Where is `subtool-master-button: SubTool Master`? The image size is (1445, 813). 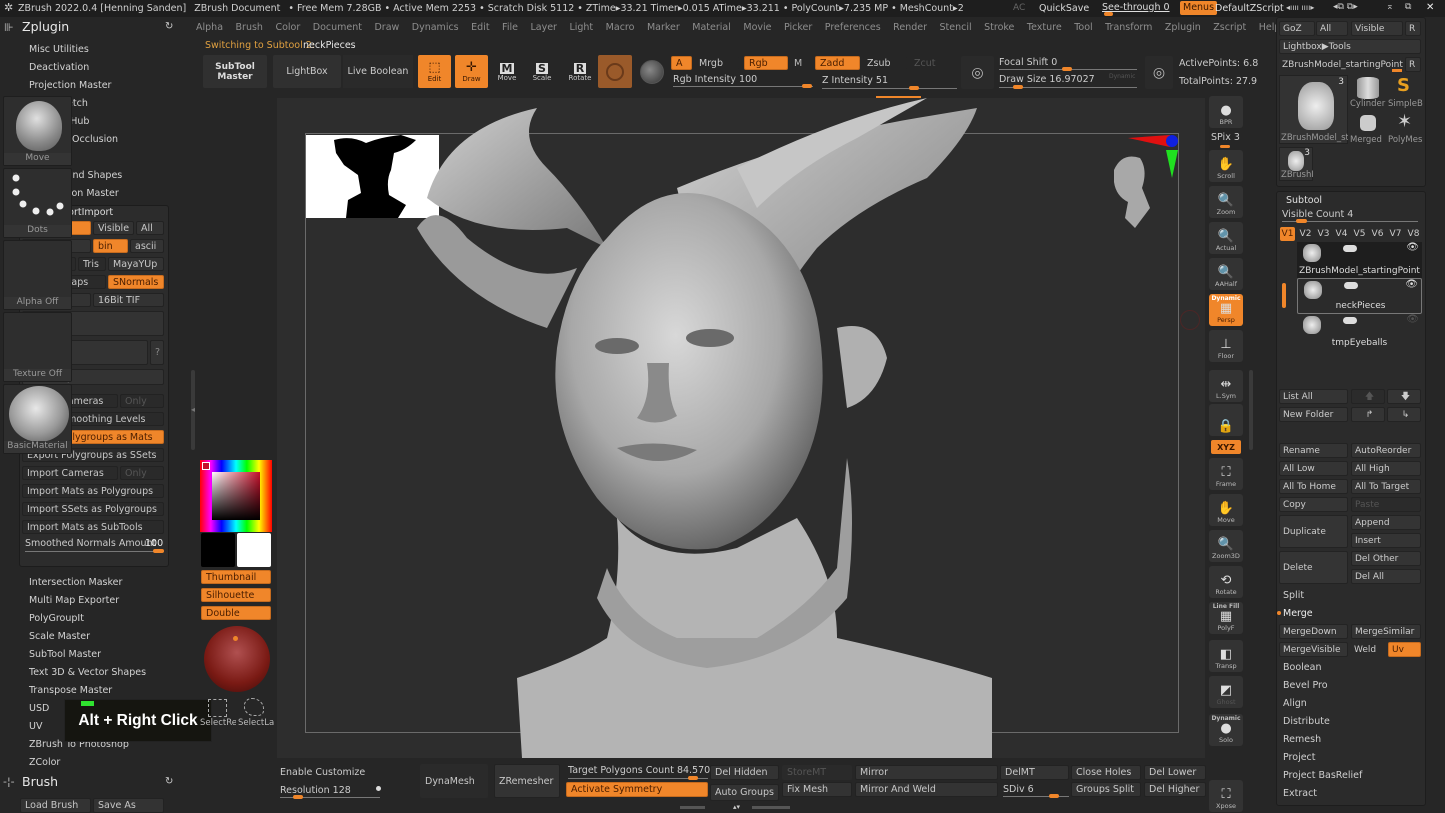 subtool-master-button: SubTool Master is located at coordinates (235, 71).